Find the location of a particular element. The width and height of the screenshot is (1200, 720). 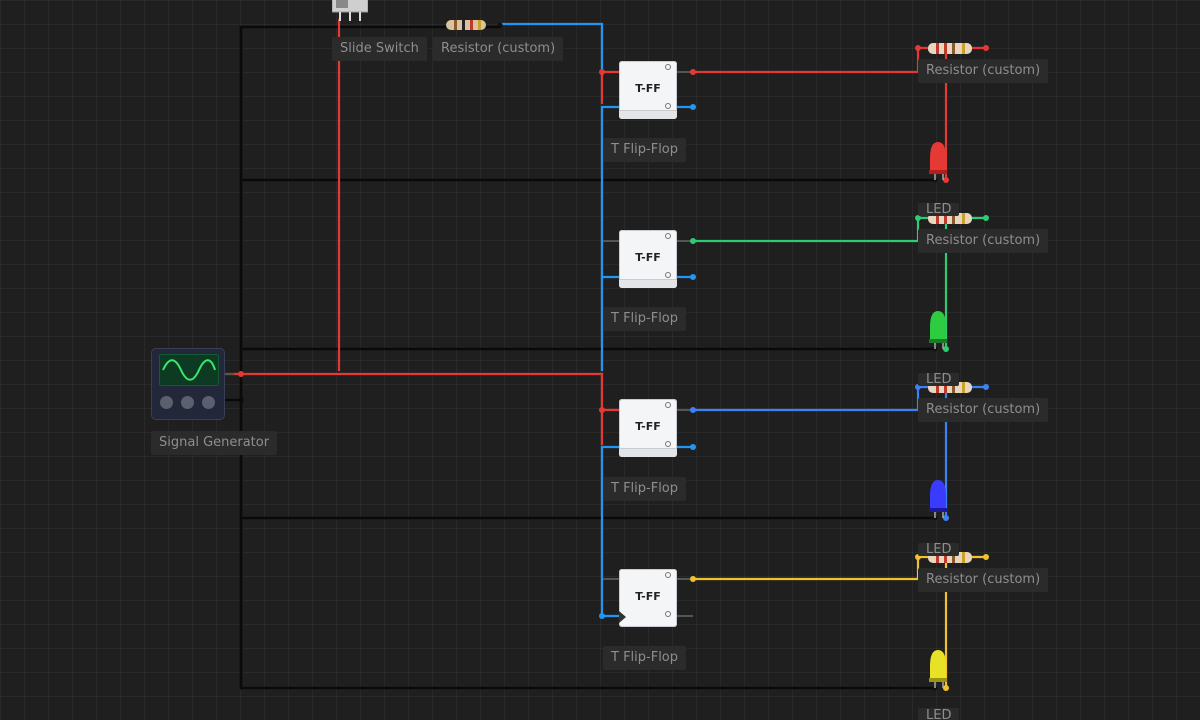

resistor-green-stage-label: Resistor (custom) is located at coordinates (983, 241).